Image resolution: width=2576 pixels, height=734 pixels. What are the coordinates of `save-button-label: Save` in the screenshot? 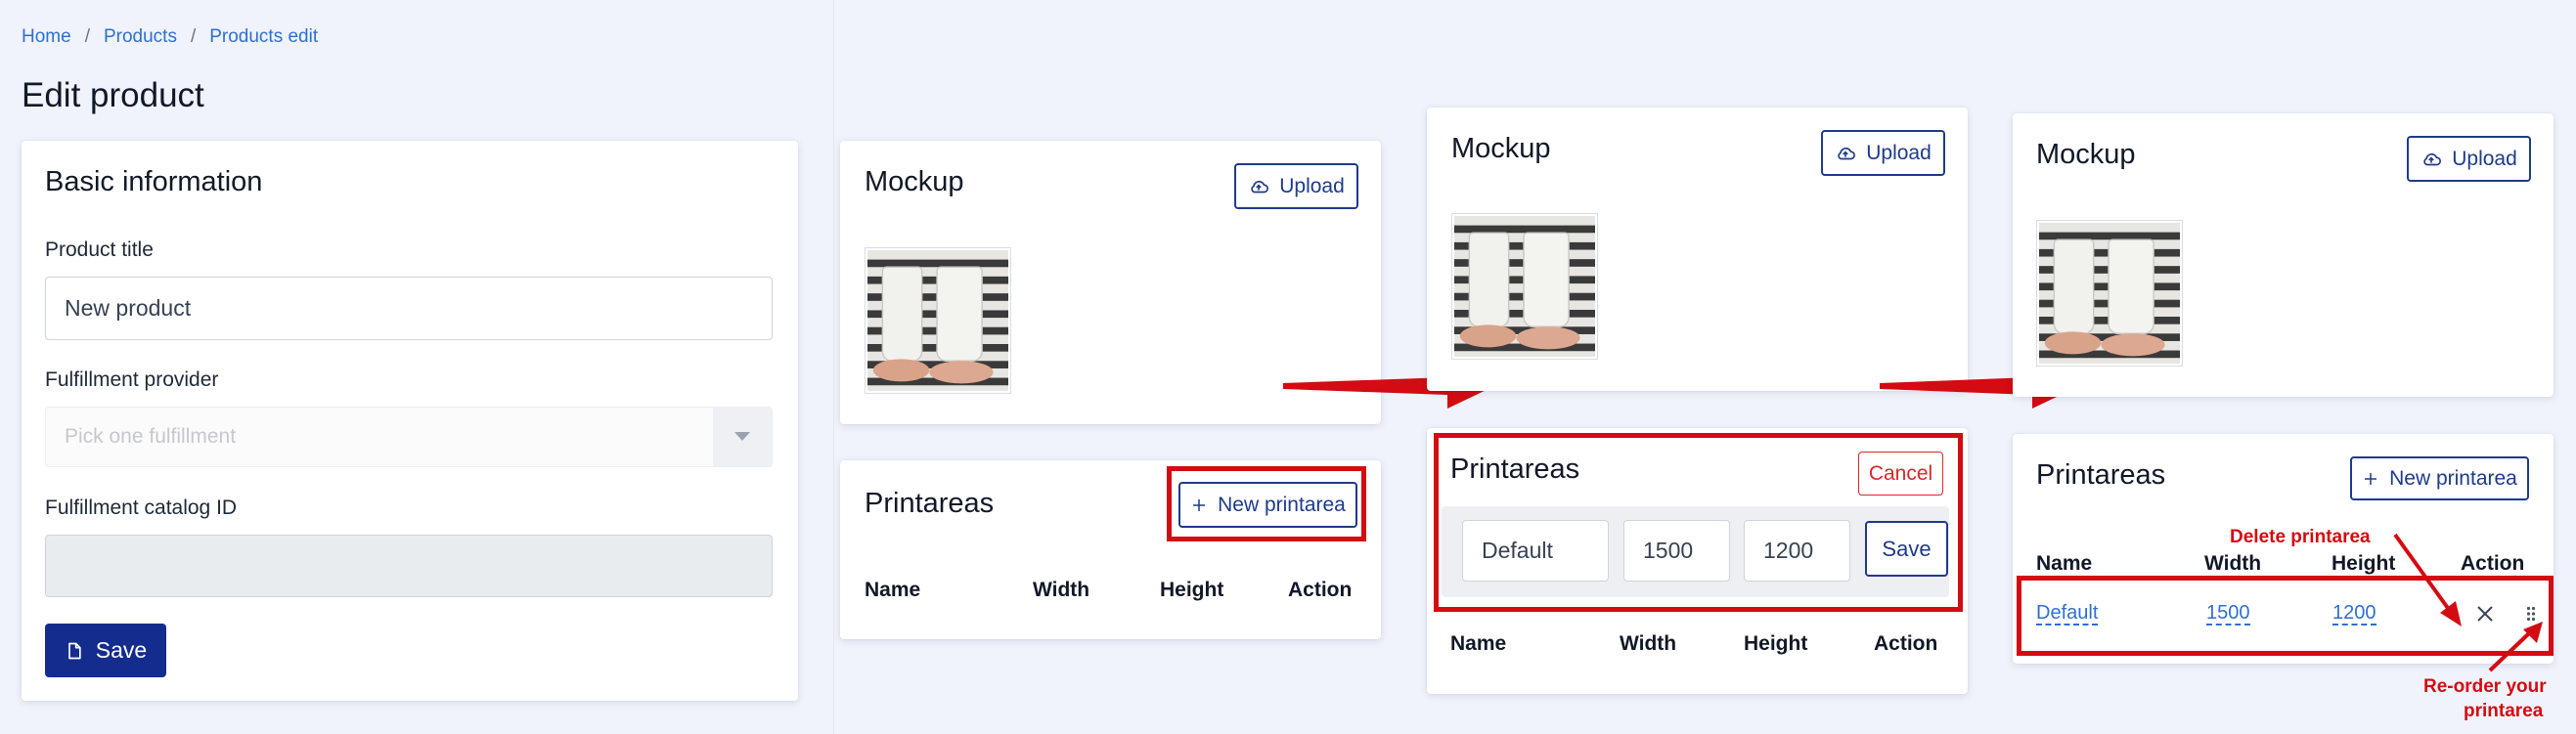 It's located at (121, 650).